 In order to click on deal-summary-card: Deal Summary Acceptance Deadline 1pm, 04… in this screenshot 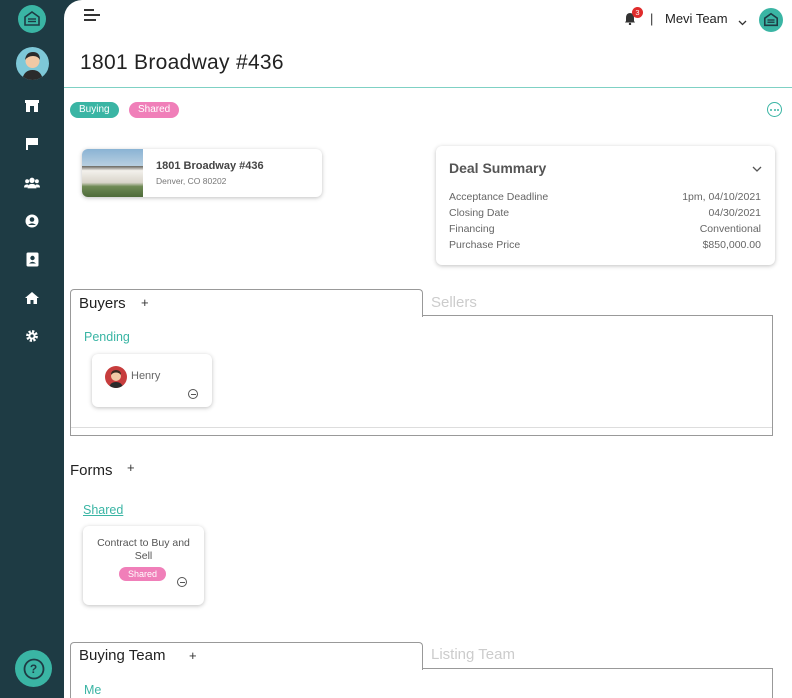, I will do `click(605, 205)`.